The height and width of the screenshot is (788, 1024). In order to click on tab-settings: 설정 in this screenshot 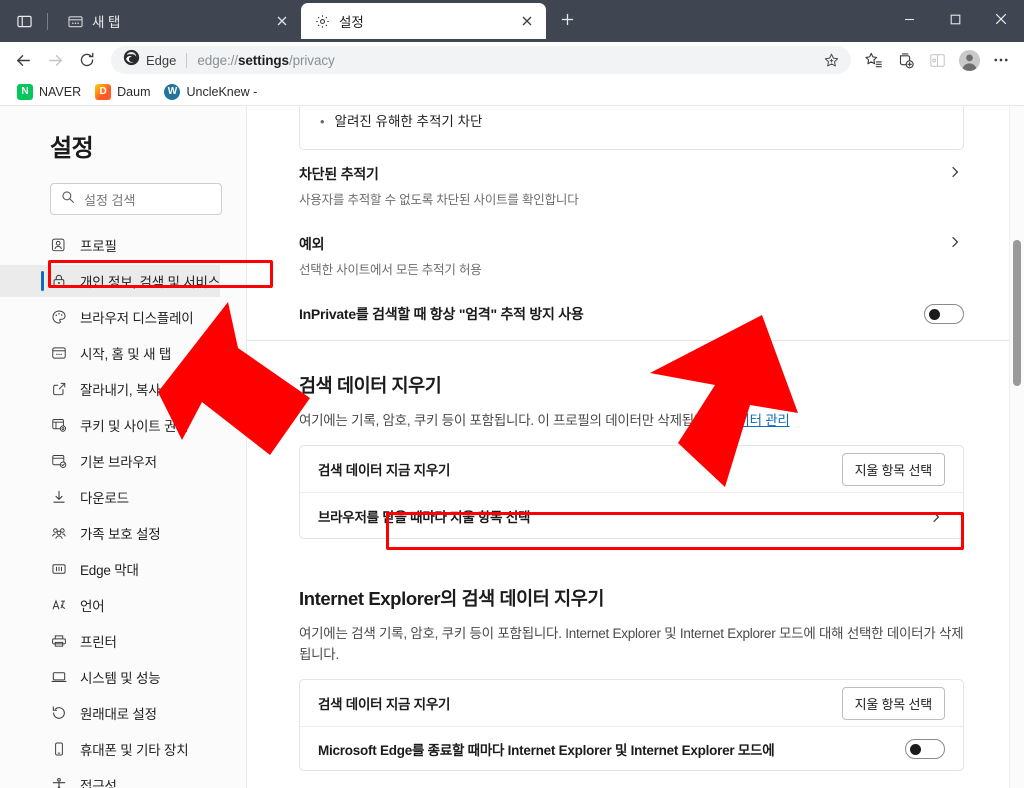, I will do `click(423, 21)`.